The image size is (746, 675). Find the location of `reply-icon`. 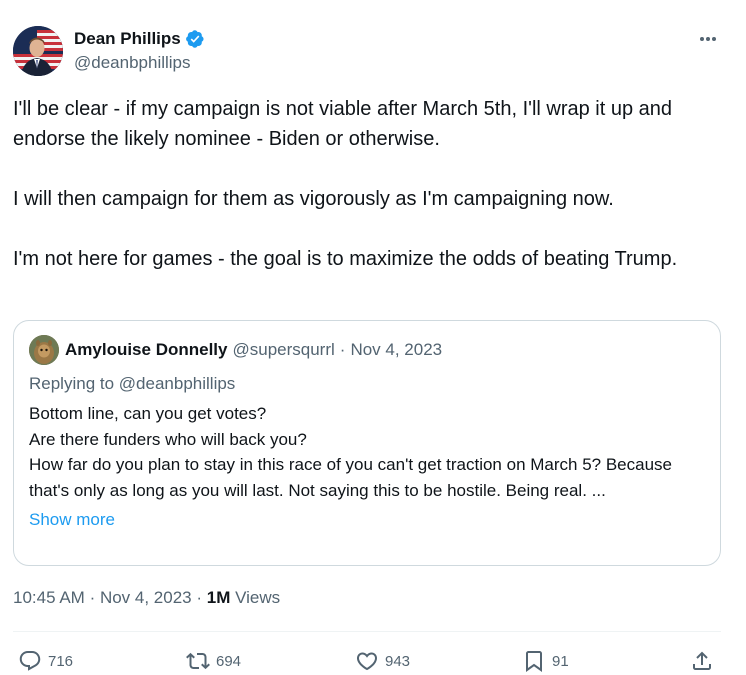

reply-icon is located at coordinates (30, 661).